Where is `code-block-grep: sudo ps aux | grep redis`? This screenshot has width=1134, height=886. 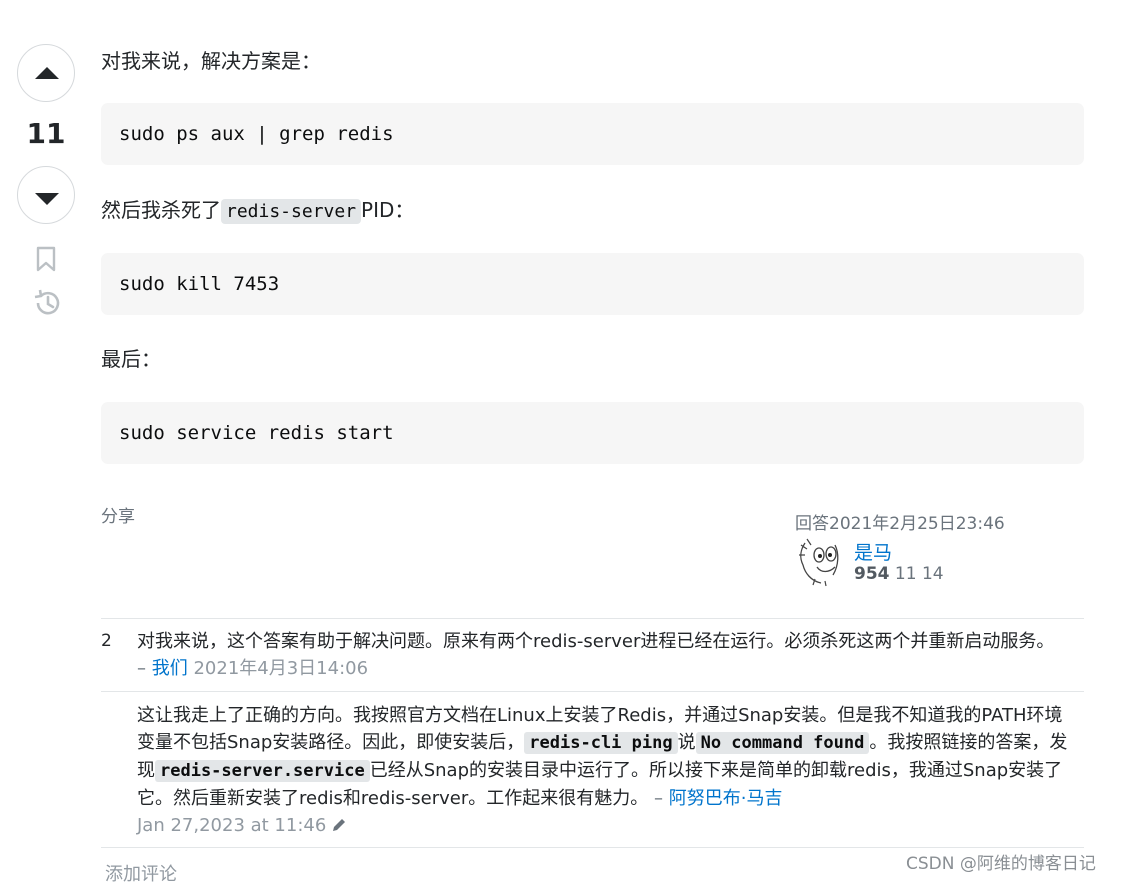 code-block-grep: sudo ps aux | grep redis is located at coordinates (592, 134).